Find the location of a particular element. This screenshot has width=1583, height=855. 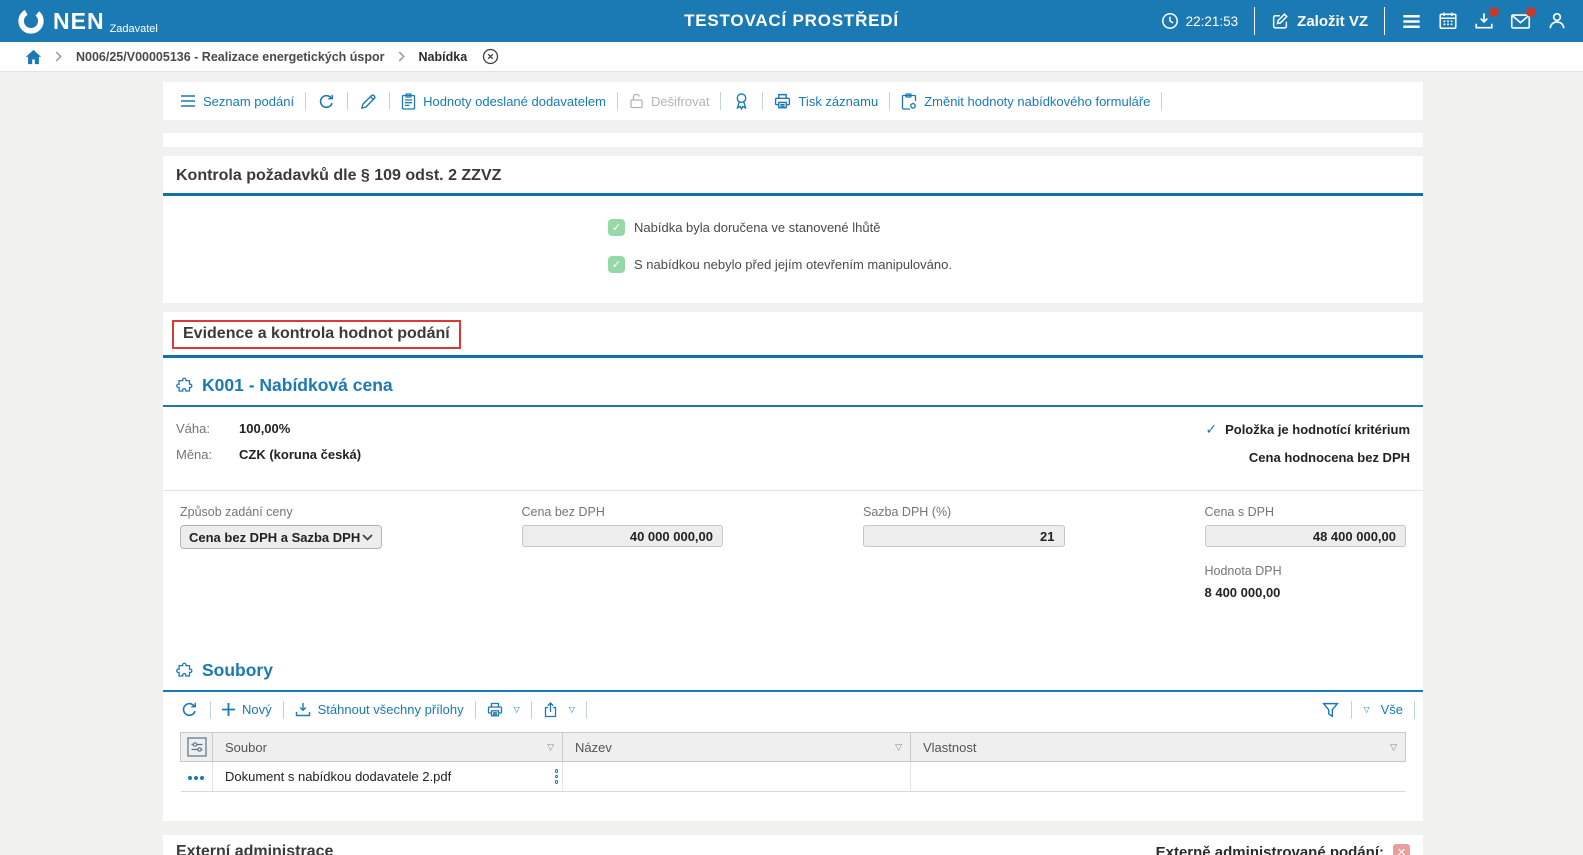

seznam-podani-button: Seznam podání is located at coordinates (237, 101).